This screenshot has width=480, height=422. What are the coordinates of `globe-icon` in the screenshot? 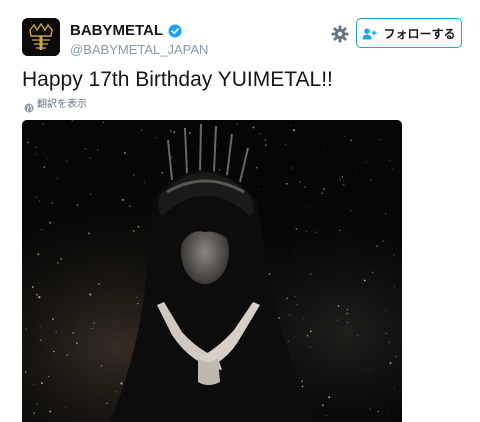 It's located at (29, 106).